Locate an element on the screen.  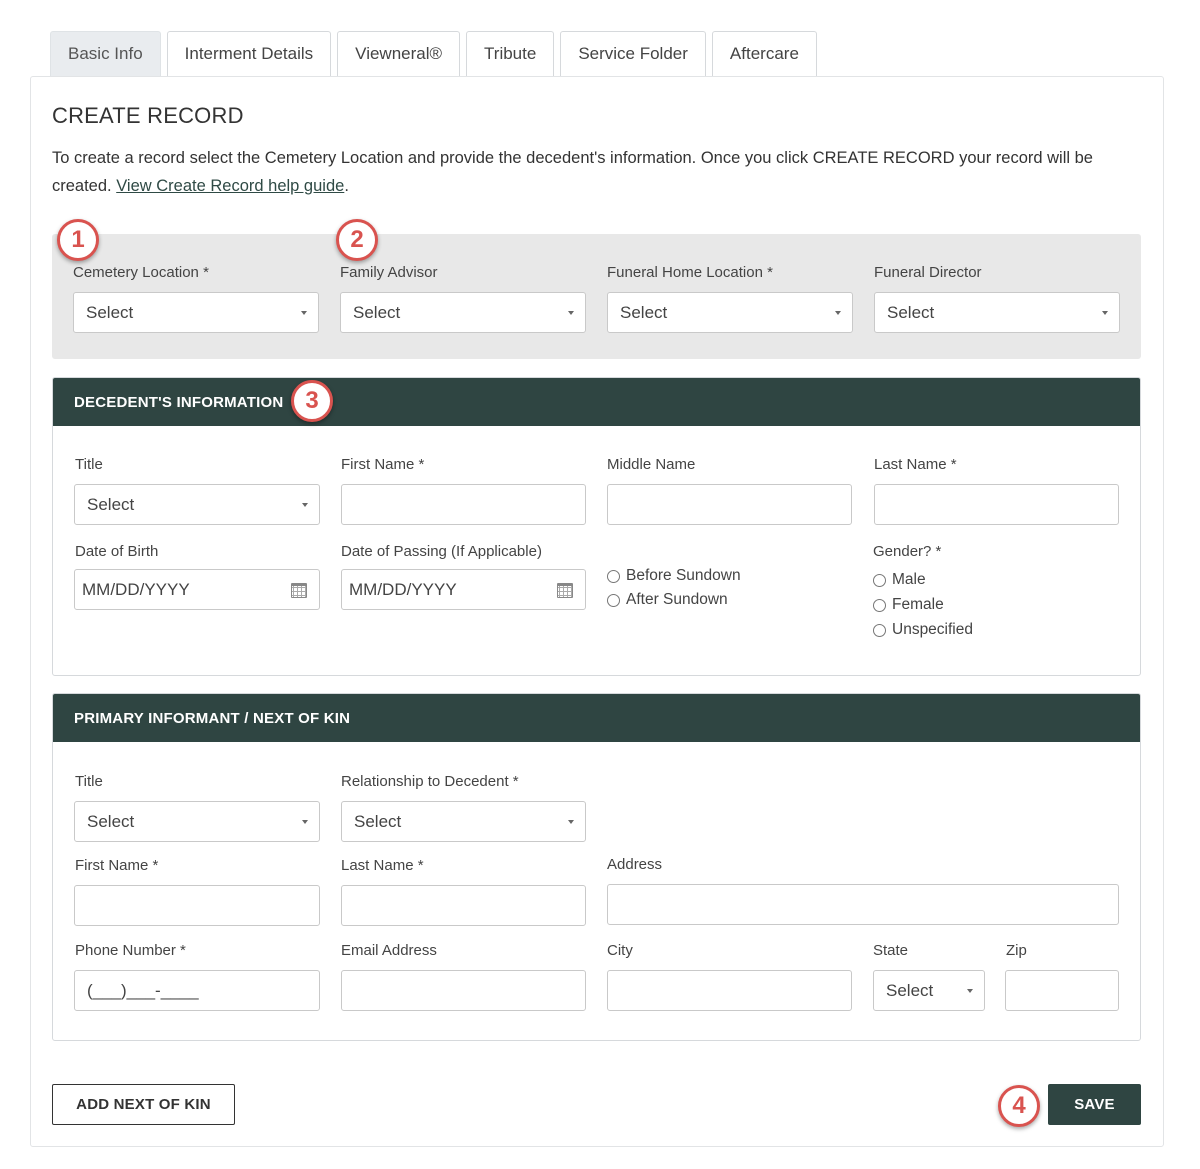
state-select: Select is located at coordinates (929, 990).